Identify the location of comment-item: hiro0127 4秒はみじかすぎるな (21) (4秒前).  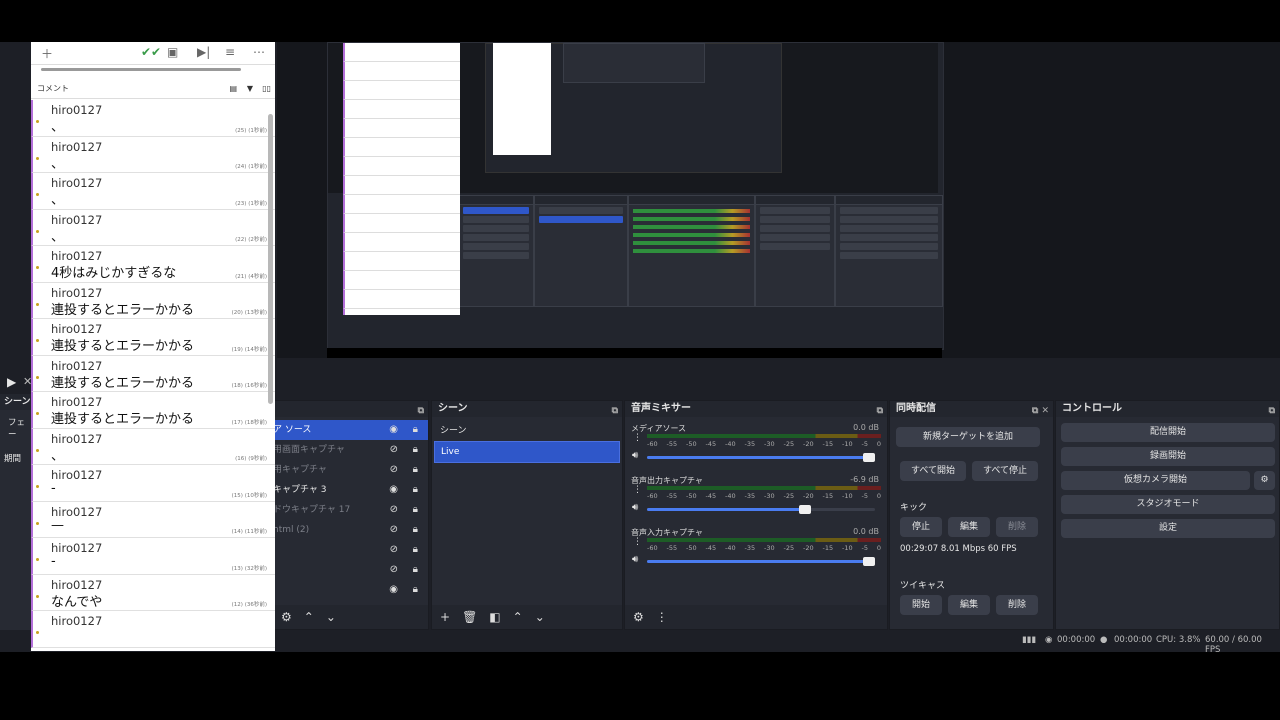
(153, 264).